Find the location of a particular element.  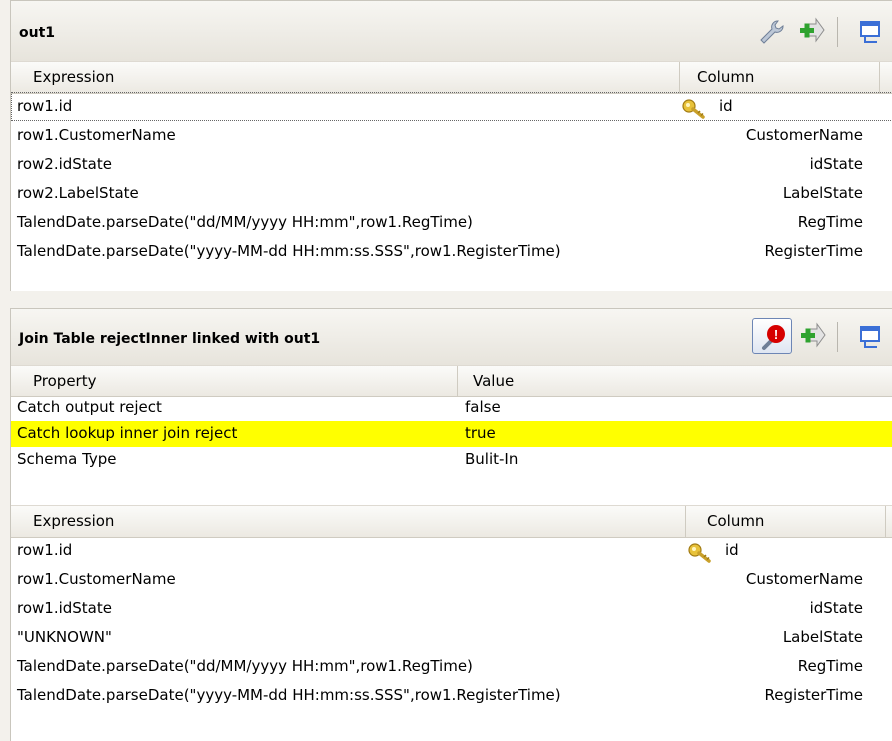

property-cell: Catch lookup inner join reject is located at coordinates (127, 433).